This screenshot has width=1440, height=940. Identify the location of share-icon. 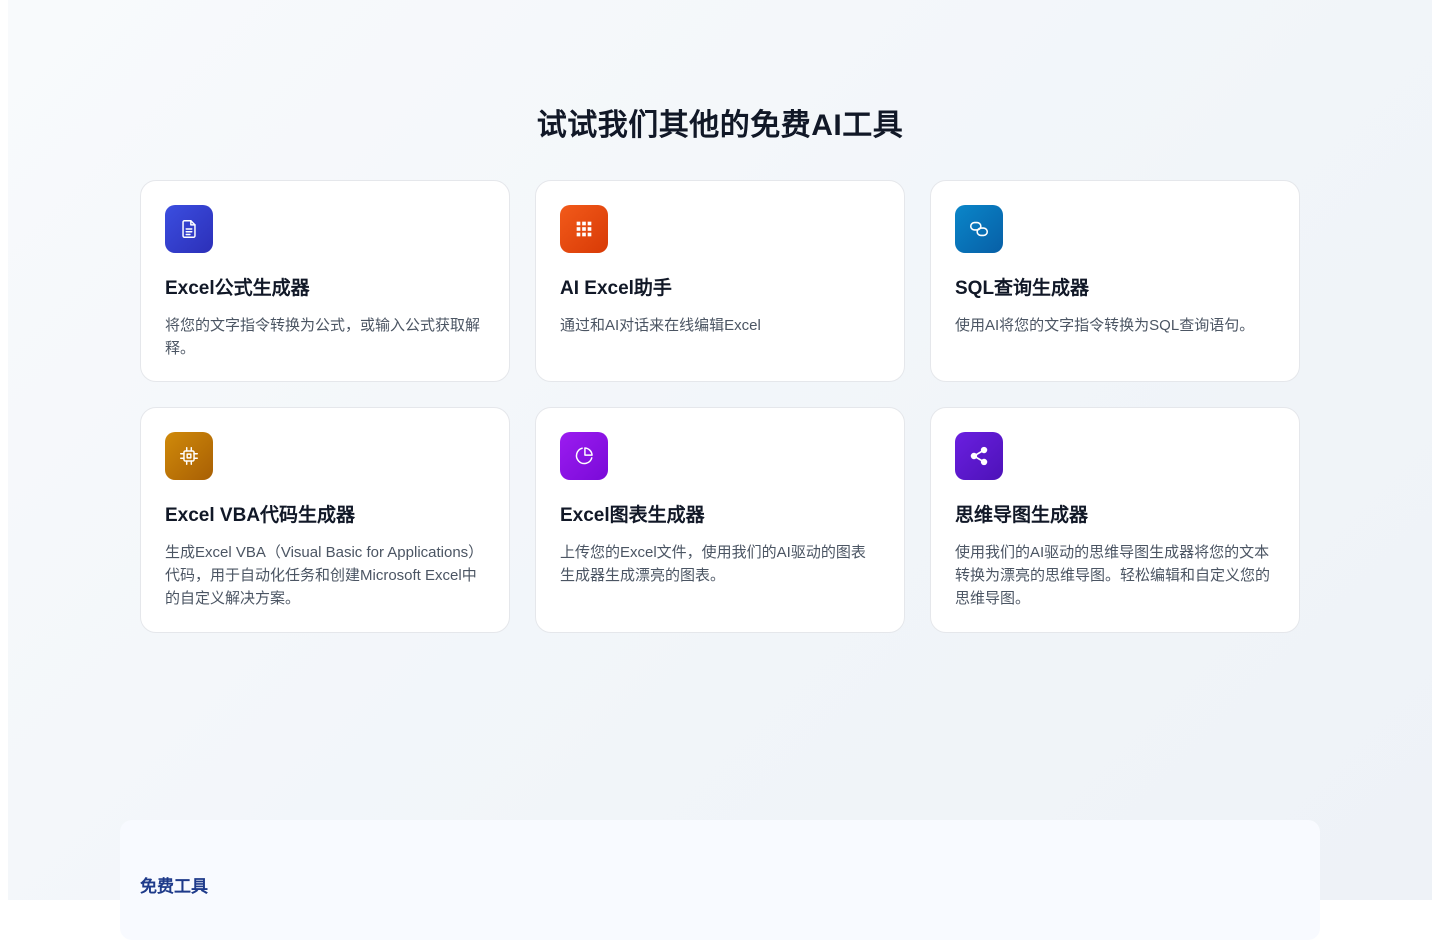
(979, 456).